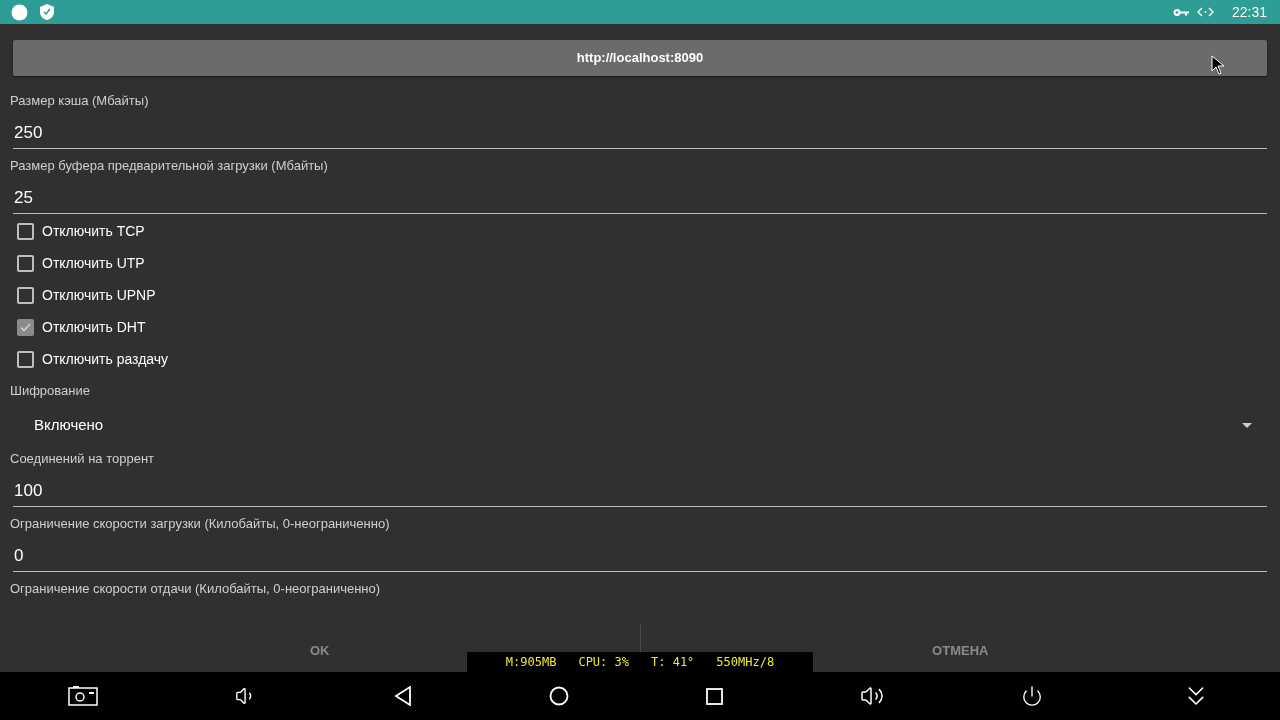 This screenshot has height=720, width=1280. What do you see at coordinates (169, 166) in the screenshot?
I see `field-label: Размер буфера предварительной загрузки (Мбайты)` at bounding box center [169, 166].